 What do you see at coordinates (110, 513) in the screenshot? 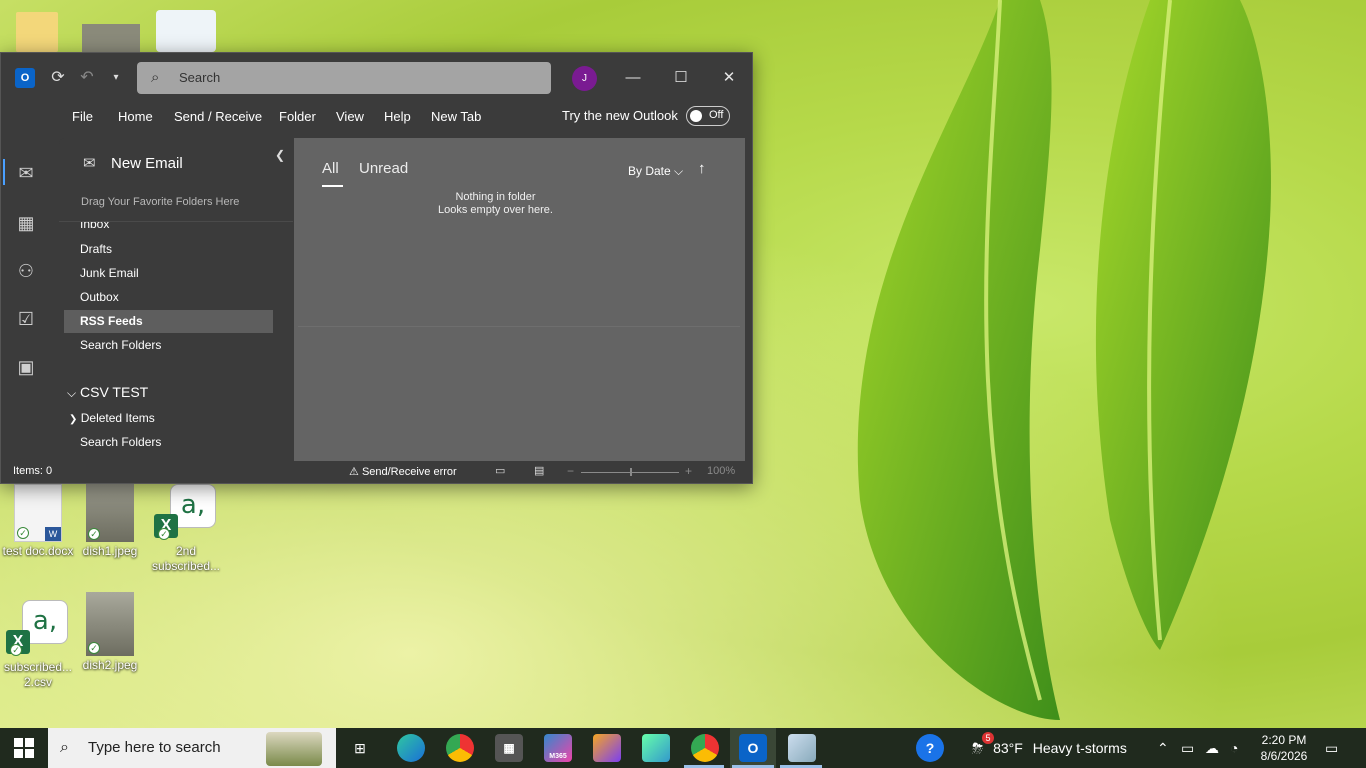
I see `image-thumbnail: ✓` at bounding box center [110, 513].